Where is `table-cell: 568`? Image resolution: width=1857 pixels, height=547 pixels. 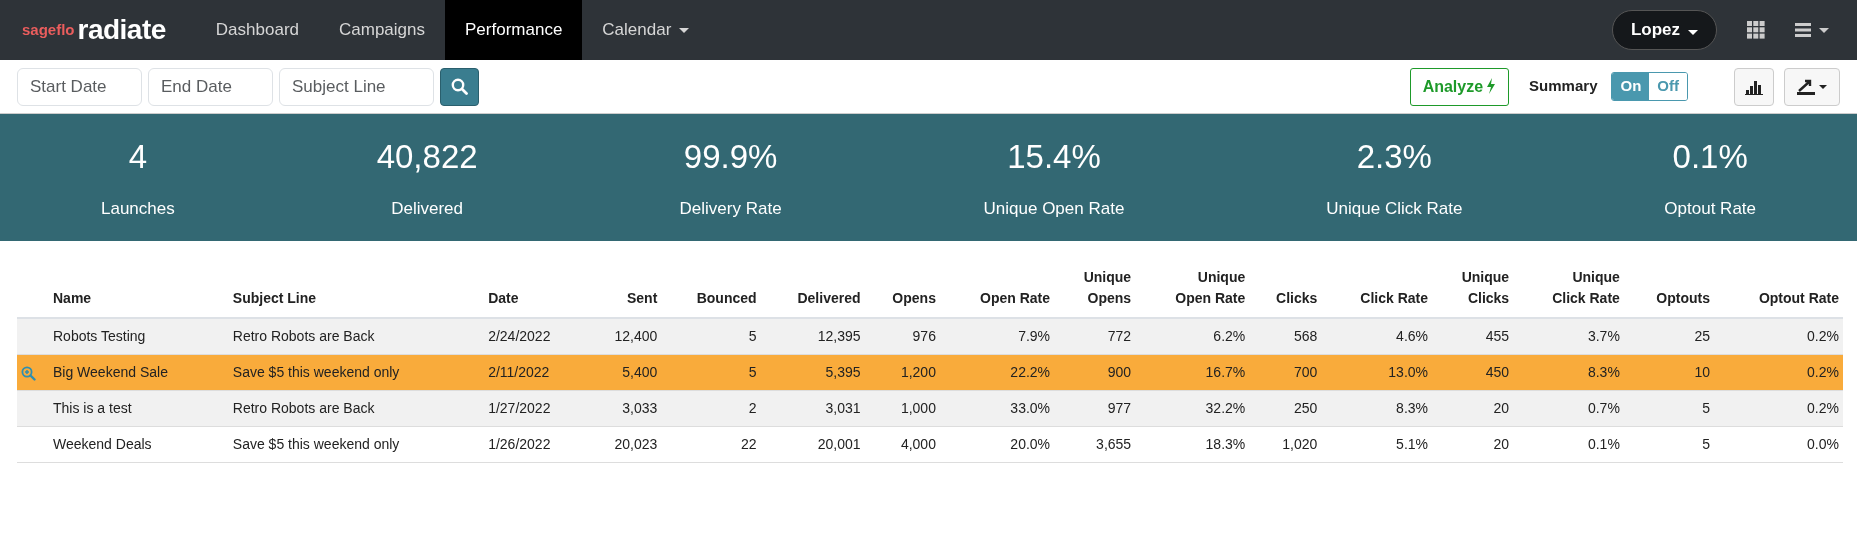 table-cell: 568 is located at coordinates (1285, 336).